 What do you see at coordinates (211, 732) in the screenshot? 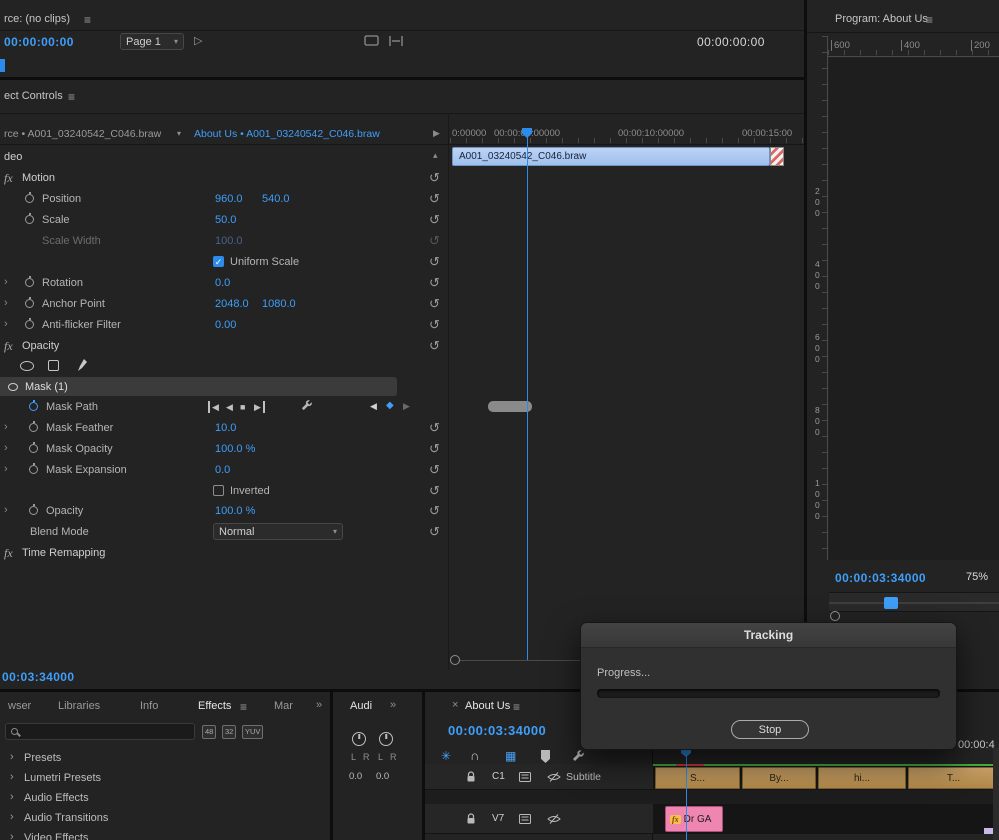
I see `accelerated-effects-badge: 48` at bounding box center [211, 732].